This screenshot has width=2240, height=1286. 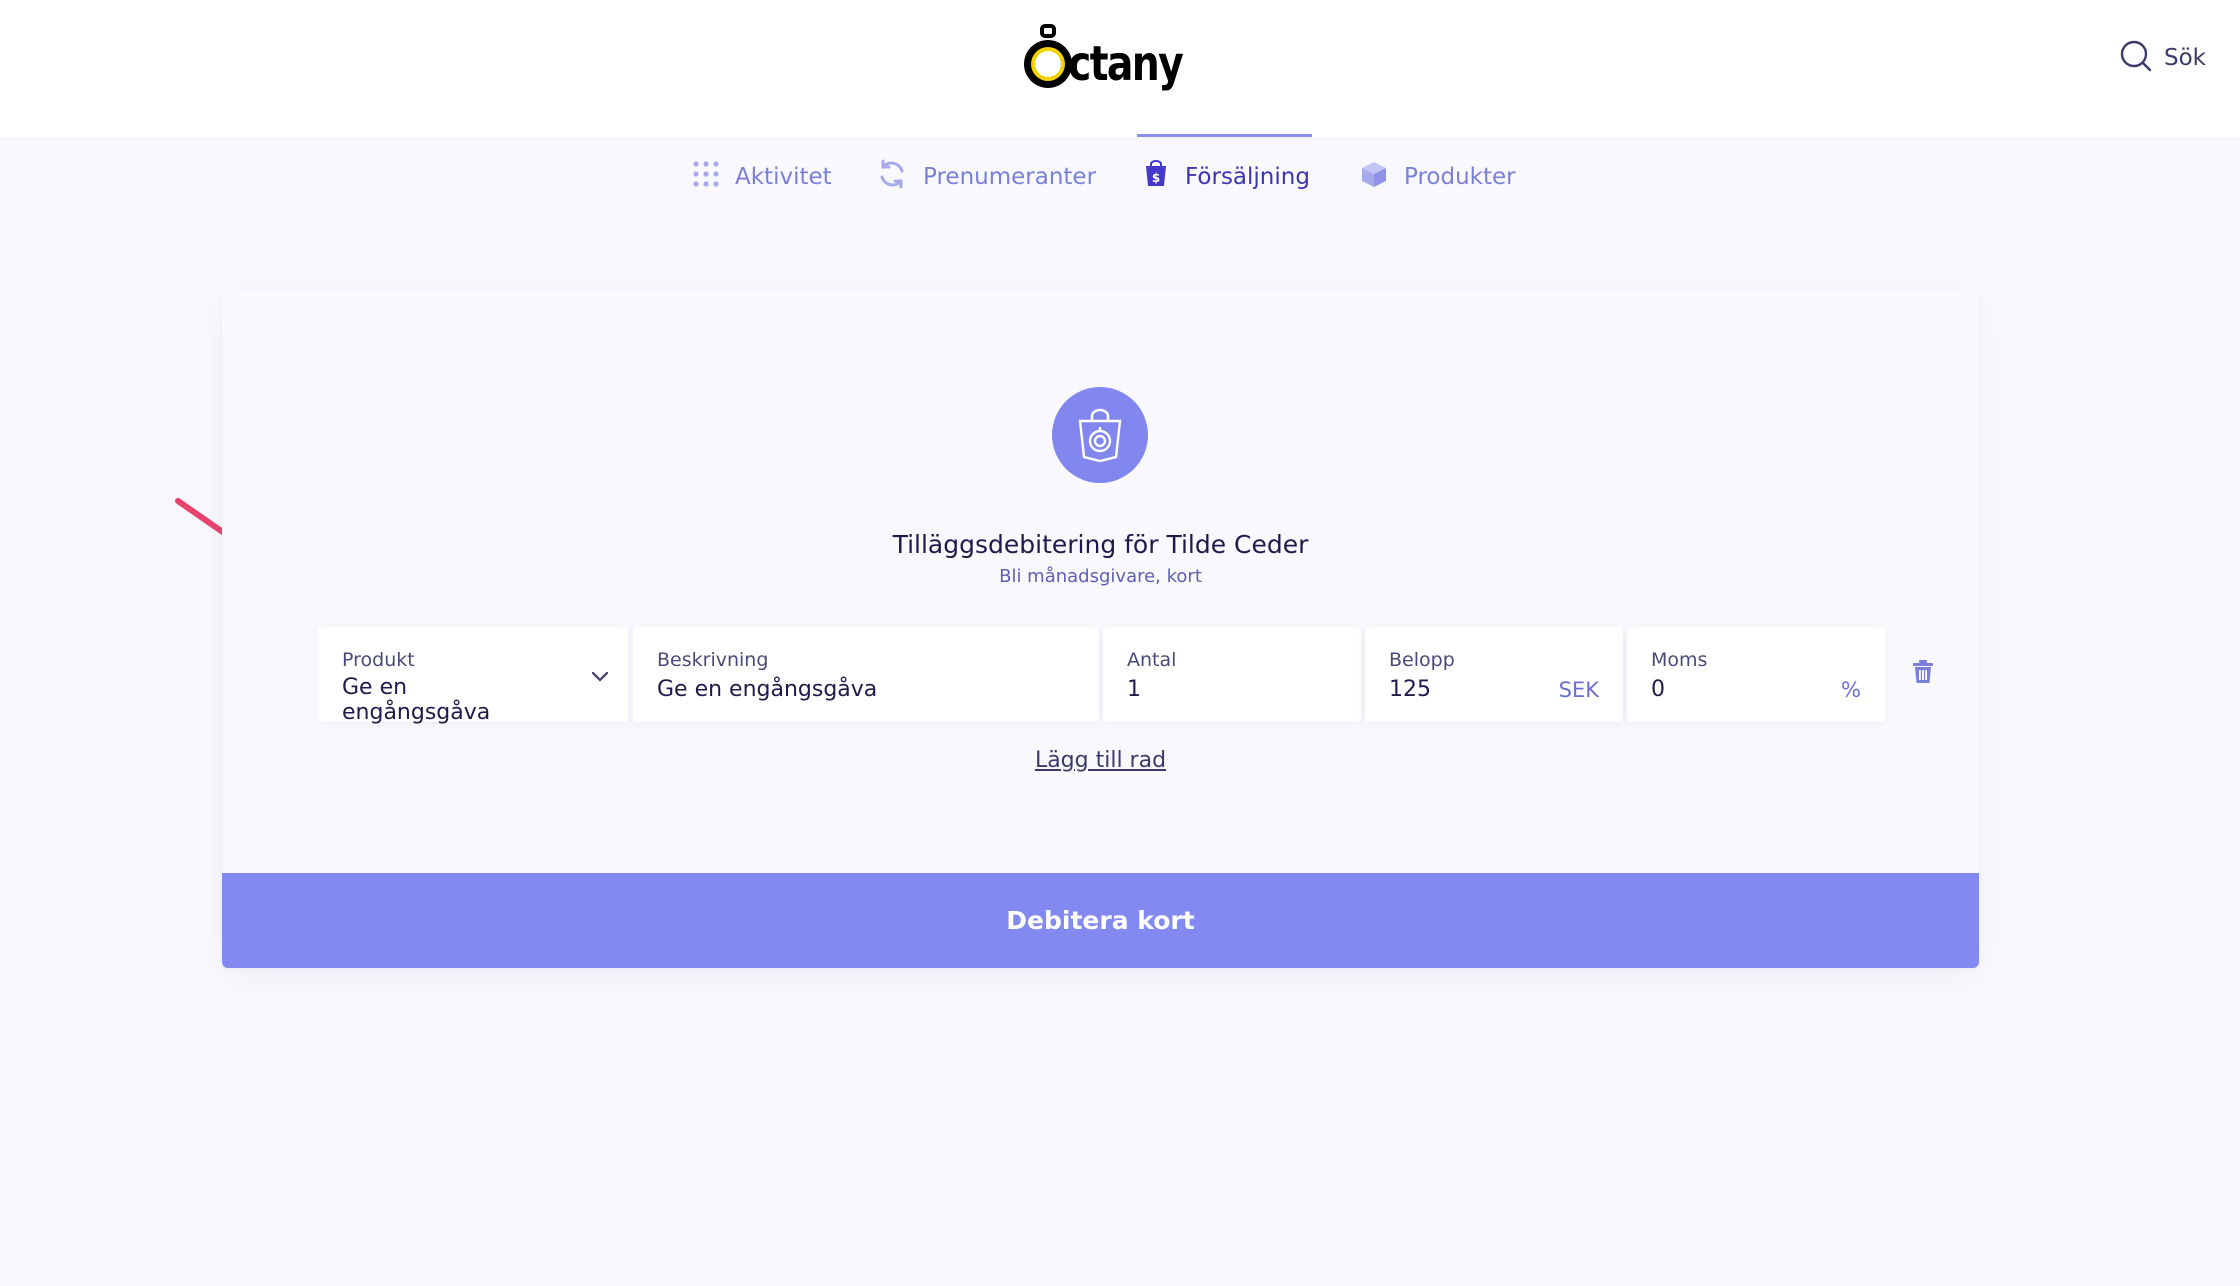 What do you see at coordinates (783, 177) in the screenshot?
I see `tab-aktivitet-label: Aktivitet` at bounding box center [783, 177].